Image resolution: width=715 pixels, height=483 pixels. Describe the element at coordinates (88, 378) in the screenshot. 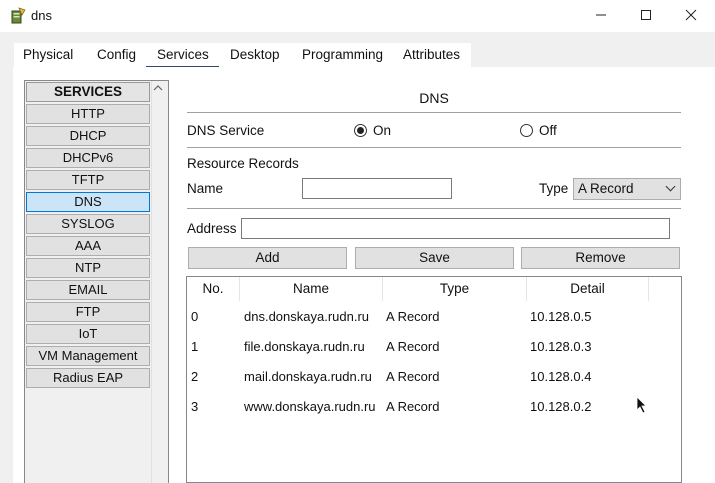

I see `service-radius-eap: Radius EAP` at that location.